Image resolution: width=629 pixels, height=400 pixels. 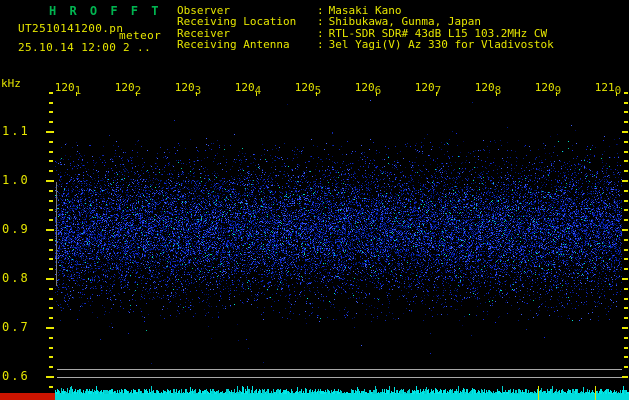 I want to click on x-axis-label-hour: 121, so click(x=604, y=87).